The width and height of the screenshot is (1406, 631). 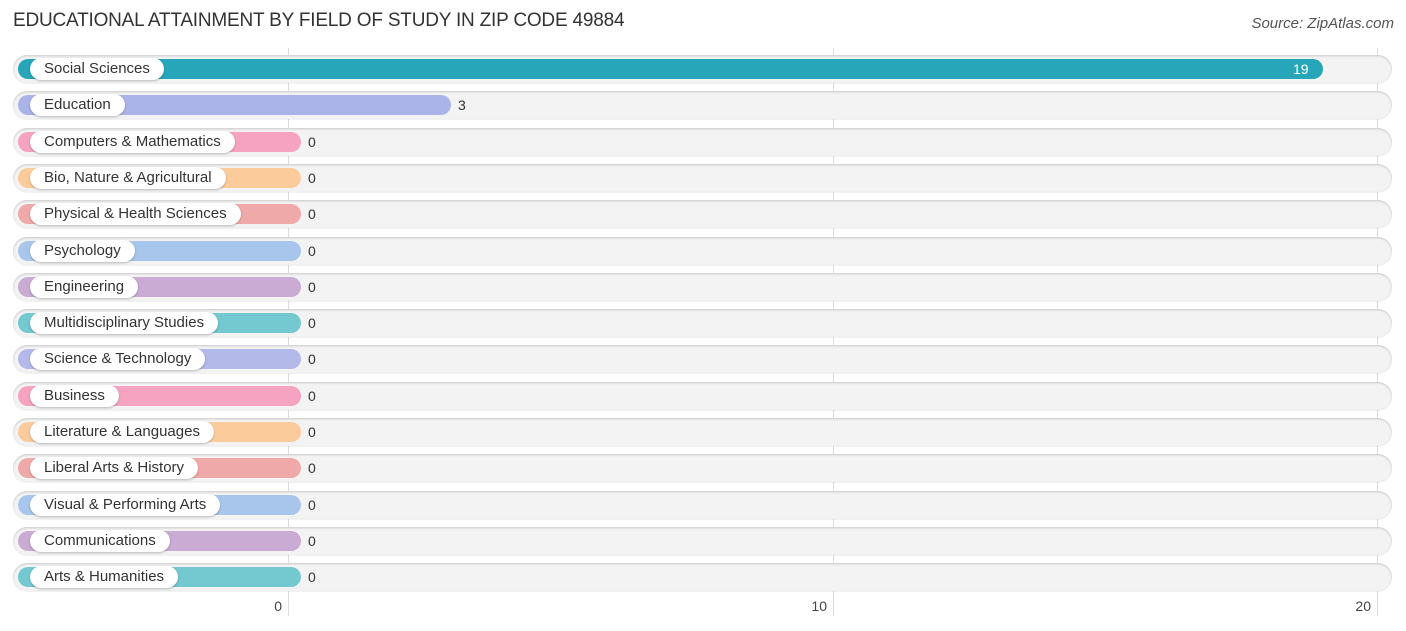 I want to click on category-label: Visual & Performing Arts, so click(x=125, y=505).